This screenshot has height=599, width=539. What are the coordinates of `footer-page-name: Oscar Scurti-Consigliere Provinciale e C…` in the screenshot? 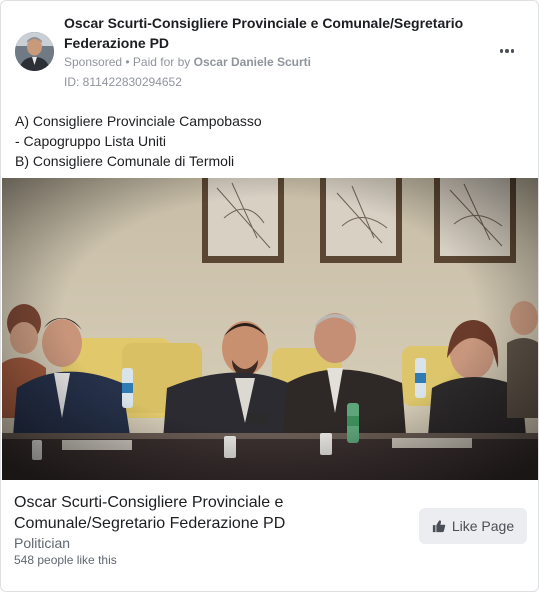 It's located at (179, 513).